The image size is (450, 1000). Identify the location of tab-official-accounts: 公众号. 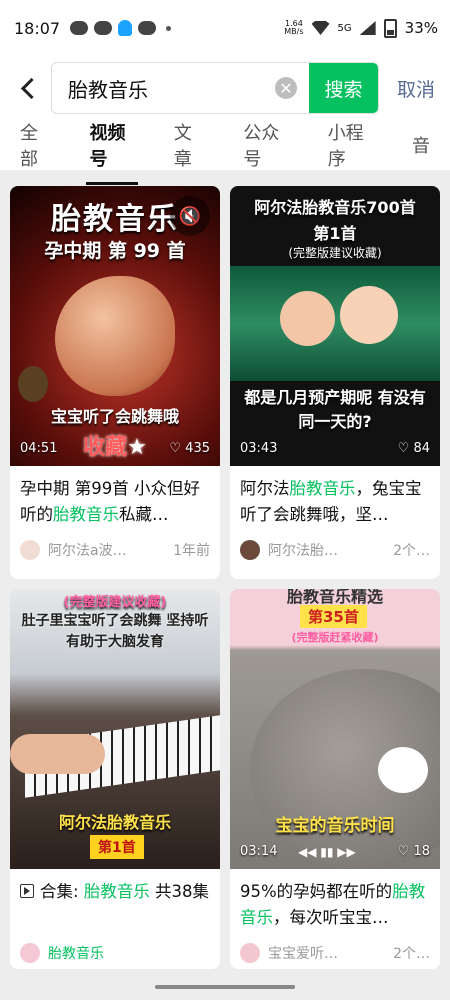
(265, 145).